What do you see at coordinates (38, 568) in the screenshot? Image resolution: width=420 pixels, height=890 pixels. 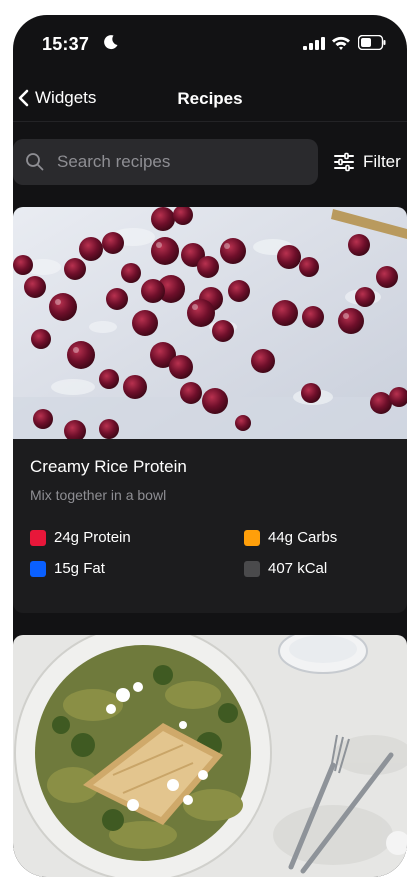 I see `fat-color-swatch` at bounding box center [38, 568].